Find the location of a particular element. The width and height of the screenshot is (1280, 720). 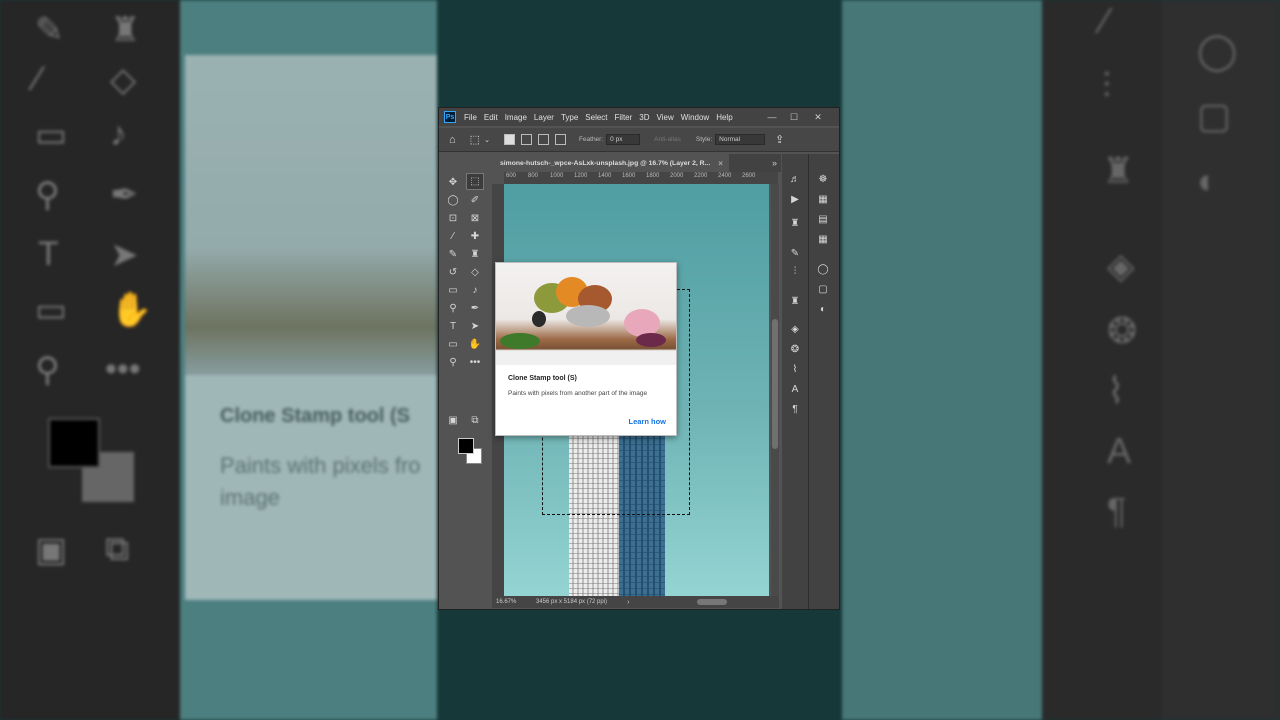

color-wheel-icon: ☸ is located at coordinates (823, 179).